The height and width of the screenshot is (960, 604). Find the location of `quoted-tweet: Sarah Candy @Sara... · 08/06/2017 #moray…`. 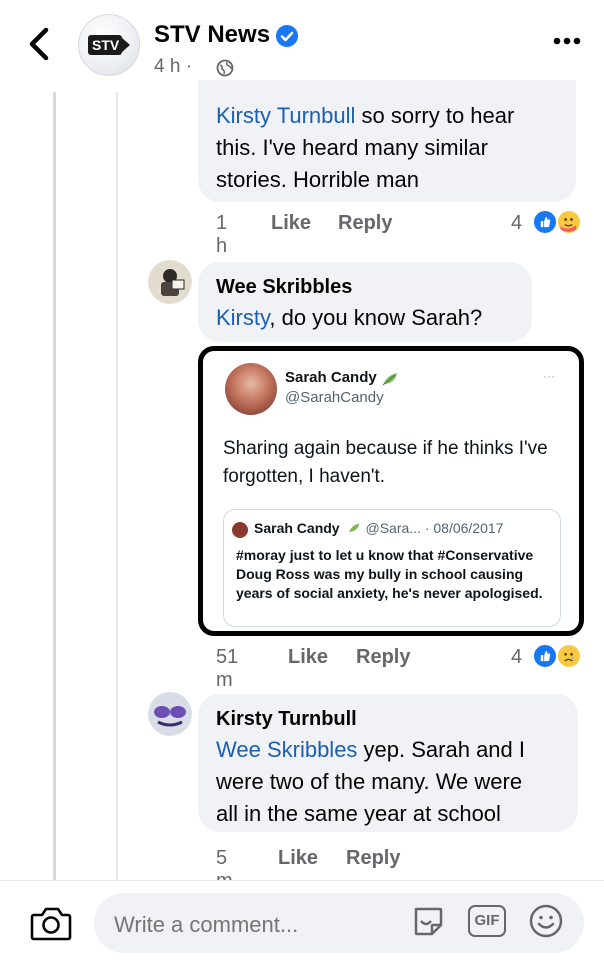

quoted-tweet: Sarah Candy @Sara... · 08/06/2017 #moray… is located at coordinates (392, 568).